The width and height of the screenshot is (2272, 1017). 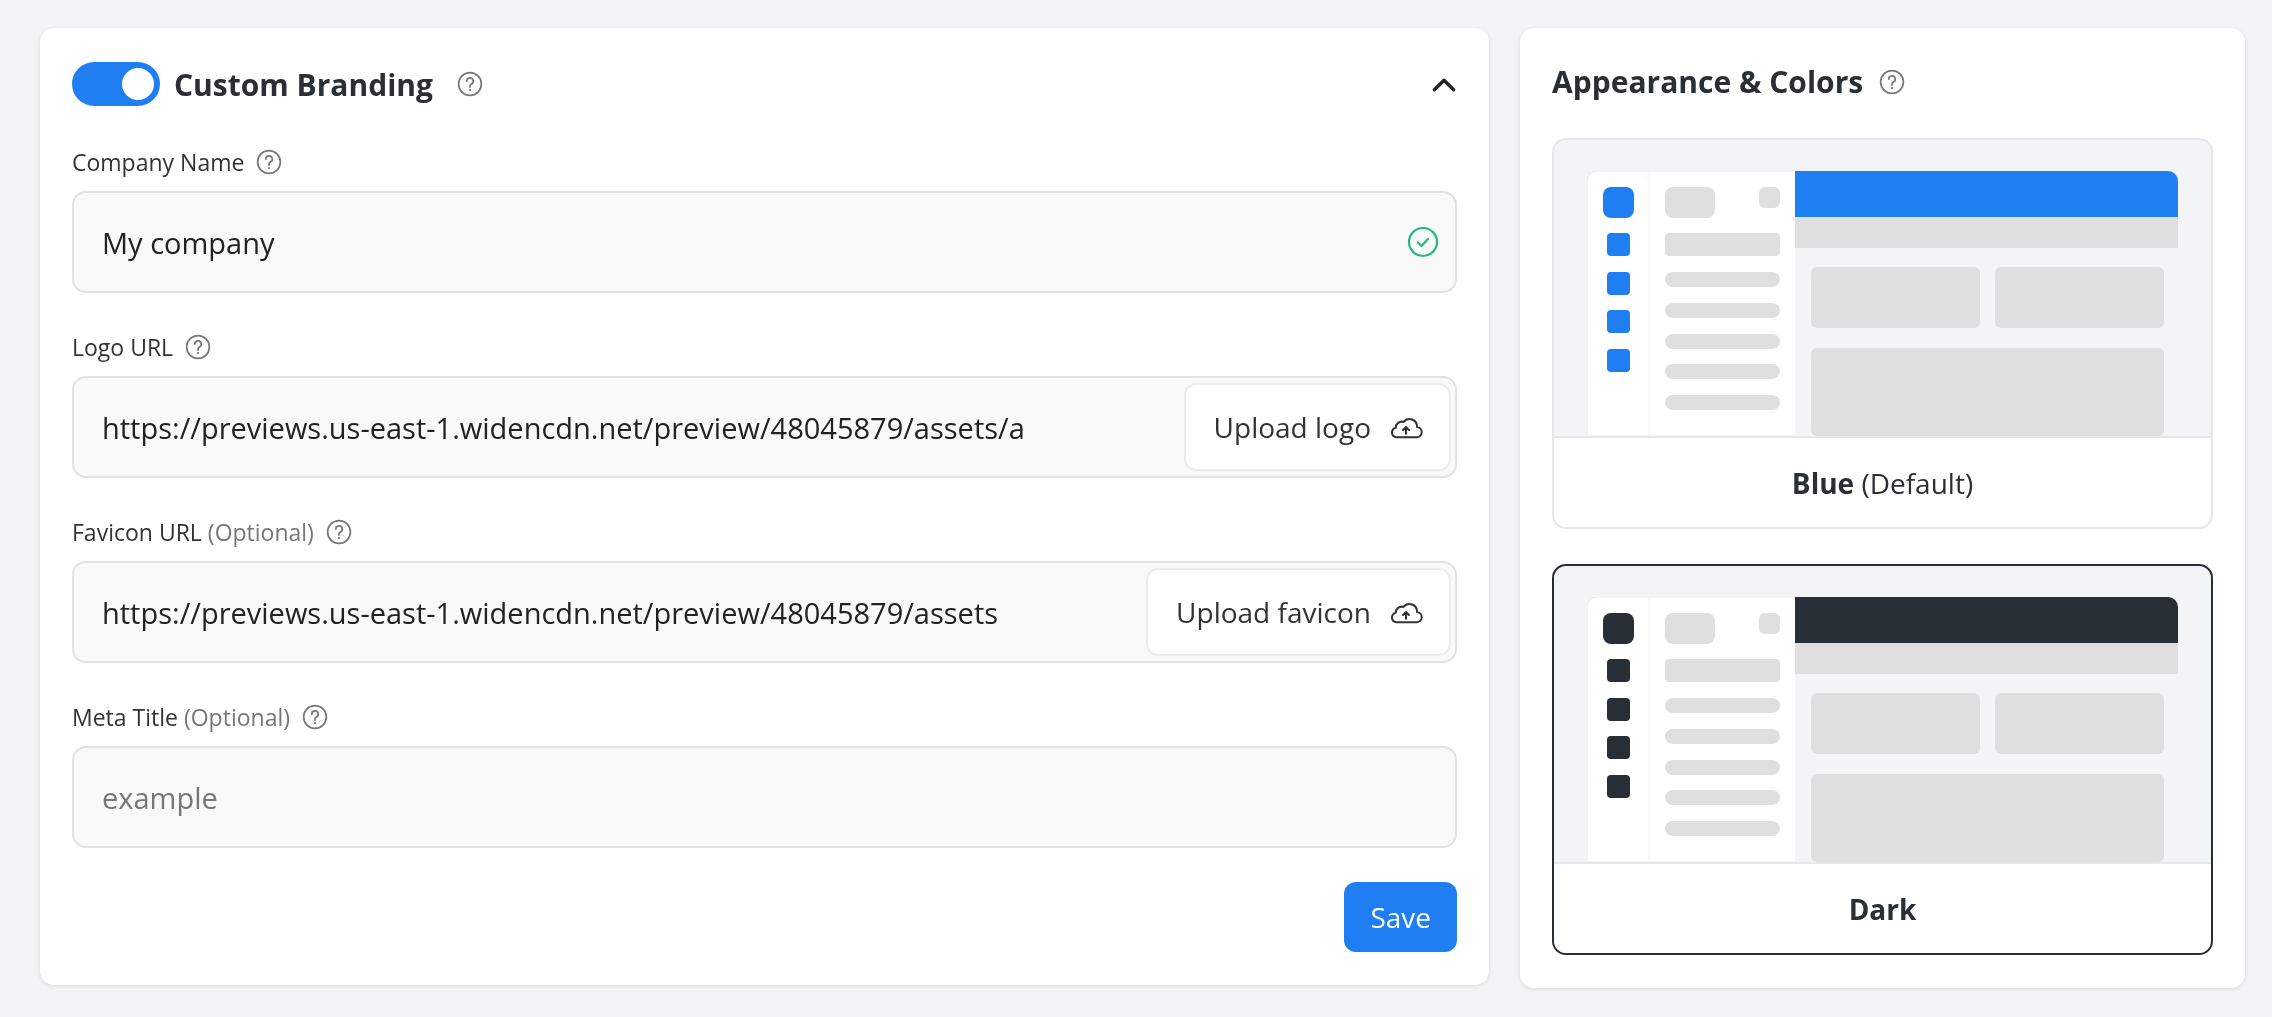 I want to click on theme-option: Dark, so click(x=1882, y=759).